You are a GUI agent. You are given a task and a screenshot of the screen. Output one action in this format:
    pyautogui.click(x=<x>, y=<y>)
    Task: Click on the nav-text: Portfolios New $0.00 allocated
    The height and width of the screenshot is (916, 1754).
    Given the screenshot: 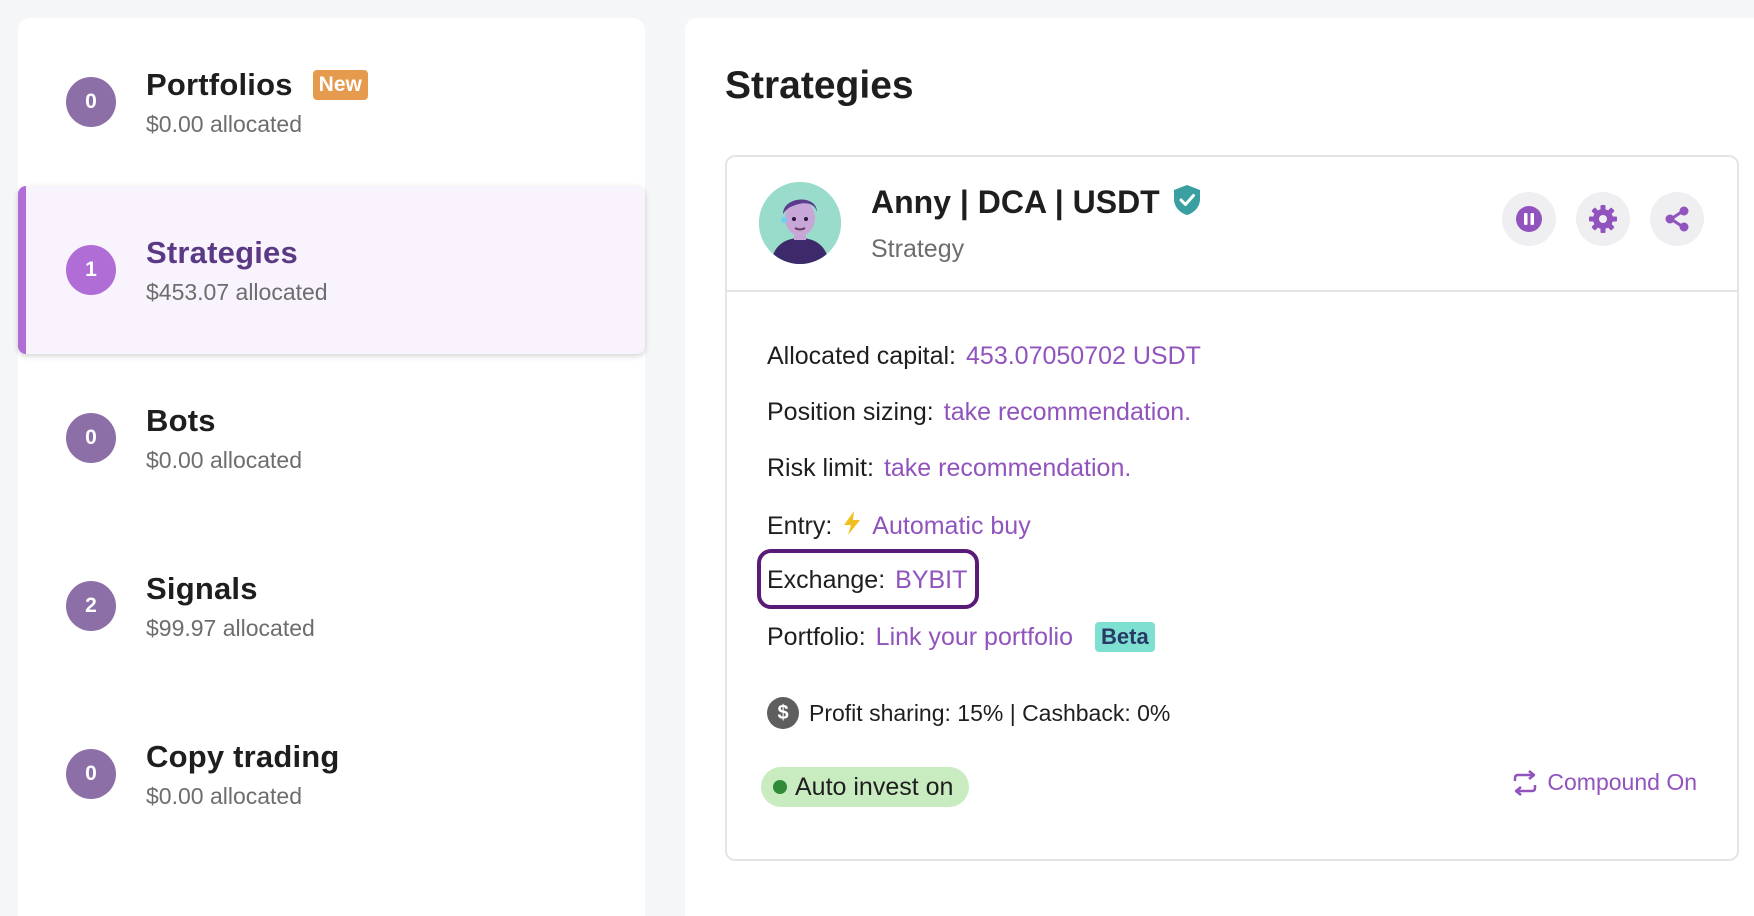 What is the action you would take?
    pyautogui.click(x=257, y=102)
    